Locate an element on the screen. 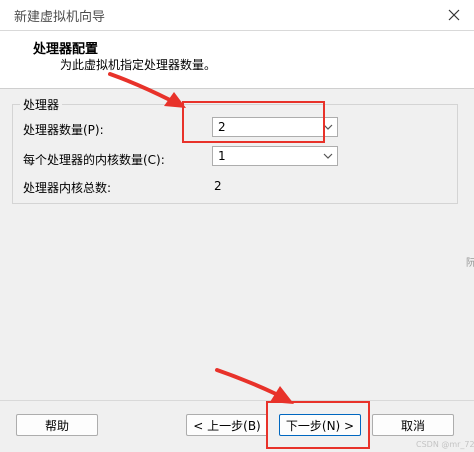 The height and width of the screenshot is (452, 474). highlight-next-button is located at coordinates (318, 425).